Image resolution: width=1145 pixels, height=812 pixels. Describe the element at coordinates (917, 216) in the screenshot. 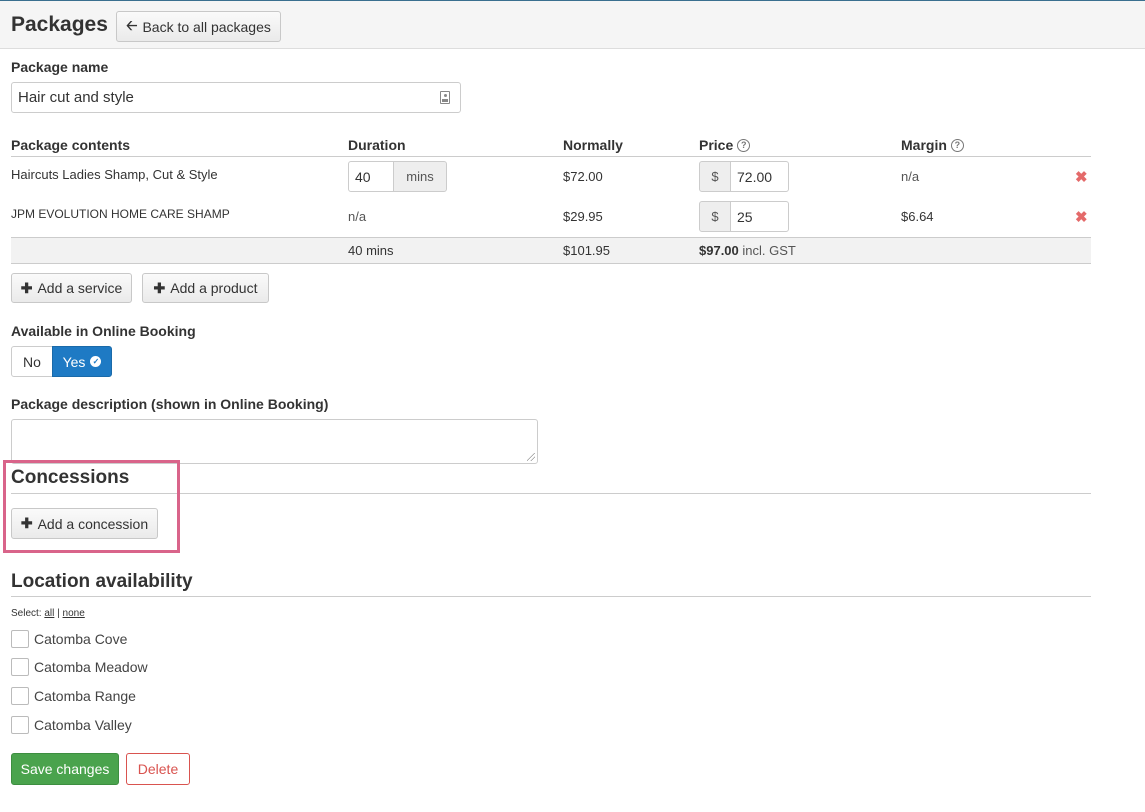

I see `row2-margin: $6.64` at that location.